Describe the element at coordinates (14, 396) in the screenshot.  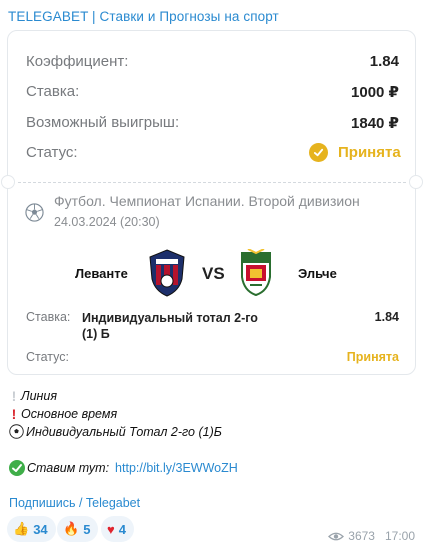
I see `white-exclamation-icon: !` at that location.